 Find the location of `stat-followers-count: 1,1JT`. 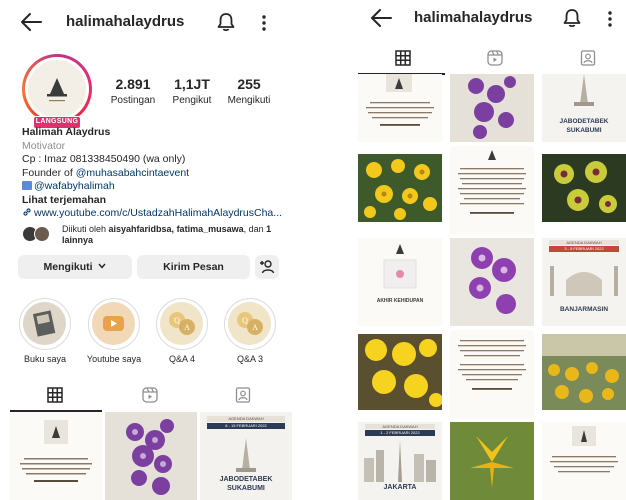

stat-followers-count: 1,1JT is located at coordinates (192, 84).